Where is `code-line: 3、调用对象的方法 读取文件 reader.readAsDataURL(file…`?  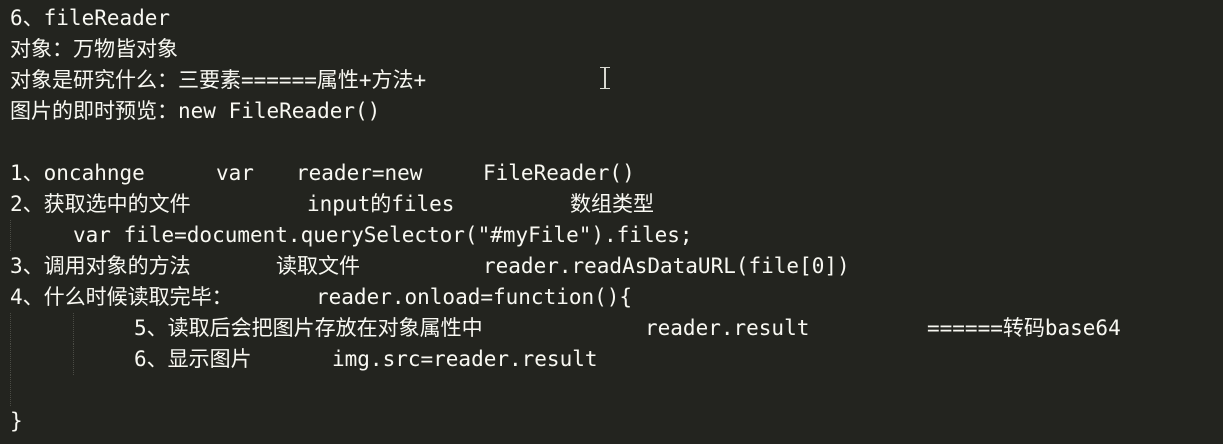 code-line: 3、调用对象的方法 读取文件 reader.readAsDataURL(file… is located at coordinates (611, 266).